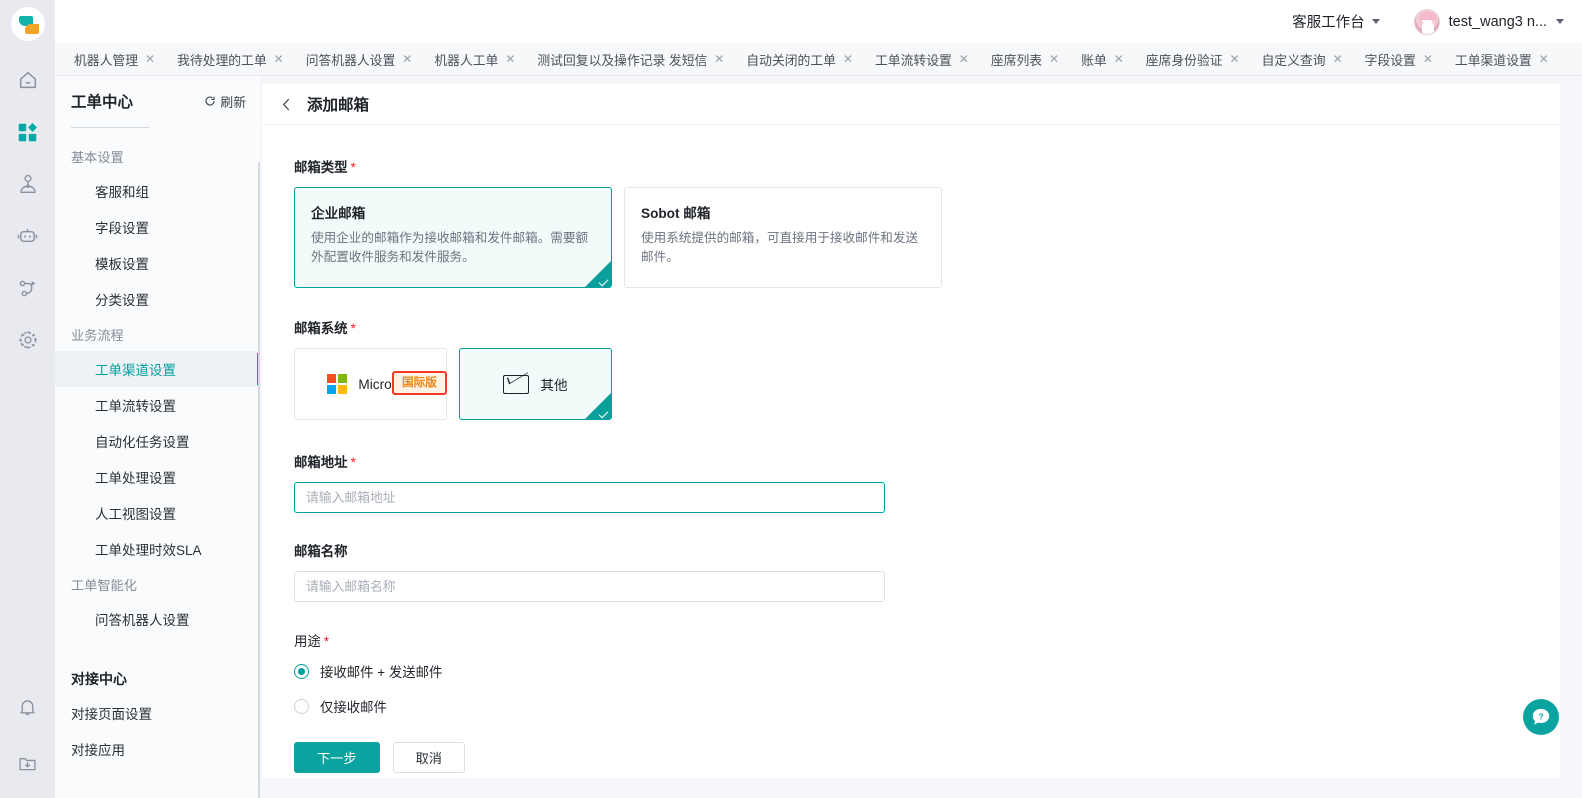 This screenshot has height=798, width=1582. I want to click on sidebar-item: 工单处理时效SLA, so click(157, 549).